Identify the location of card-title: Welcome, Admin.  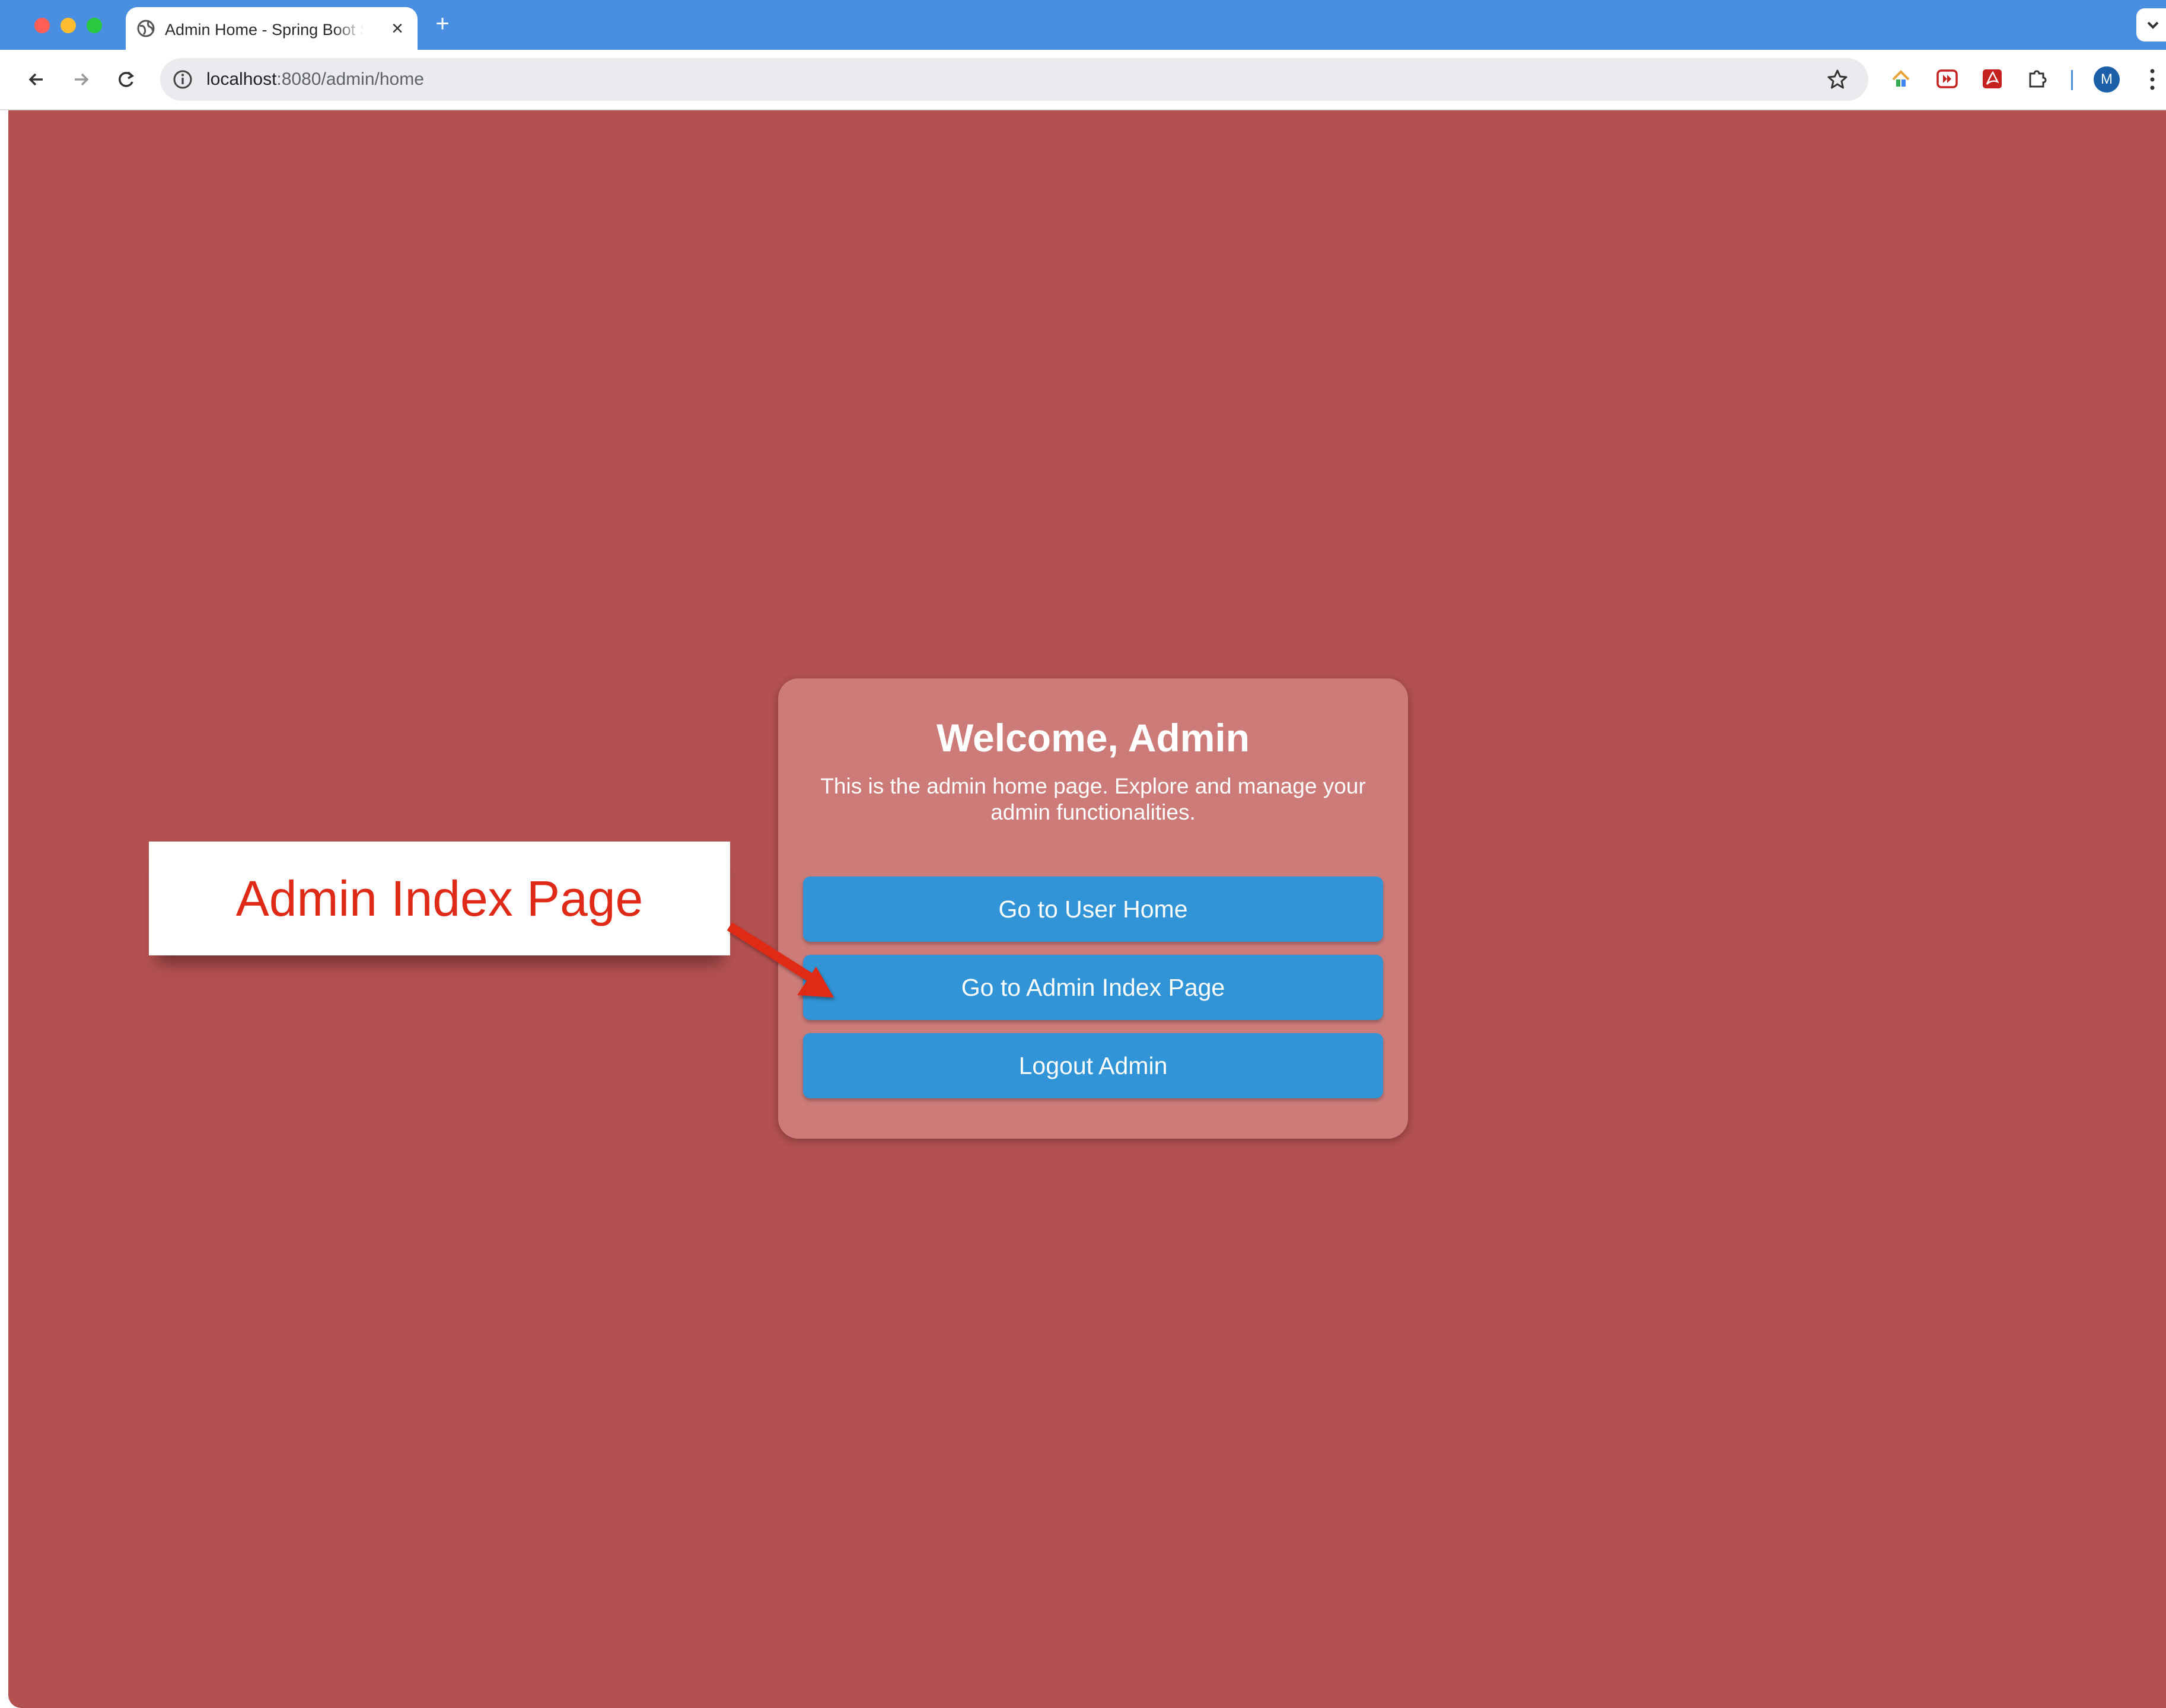
(1093, 738).